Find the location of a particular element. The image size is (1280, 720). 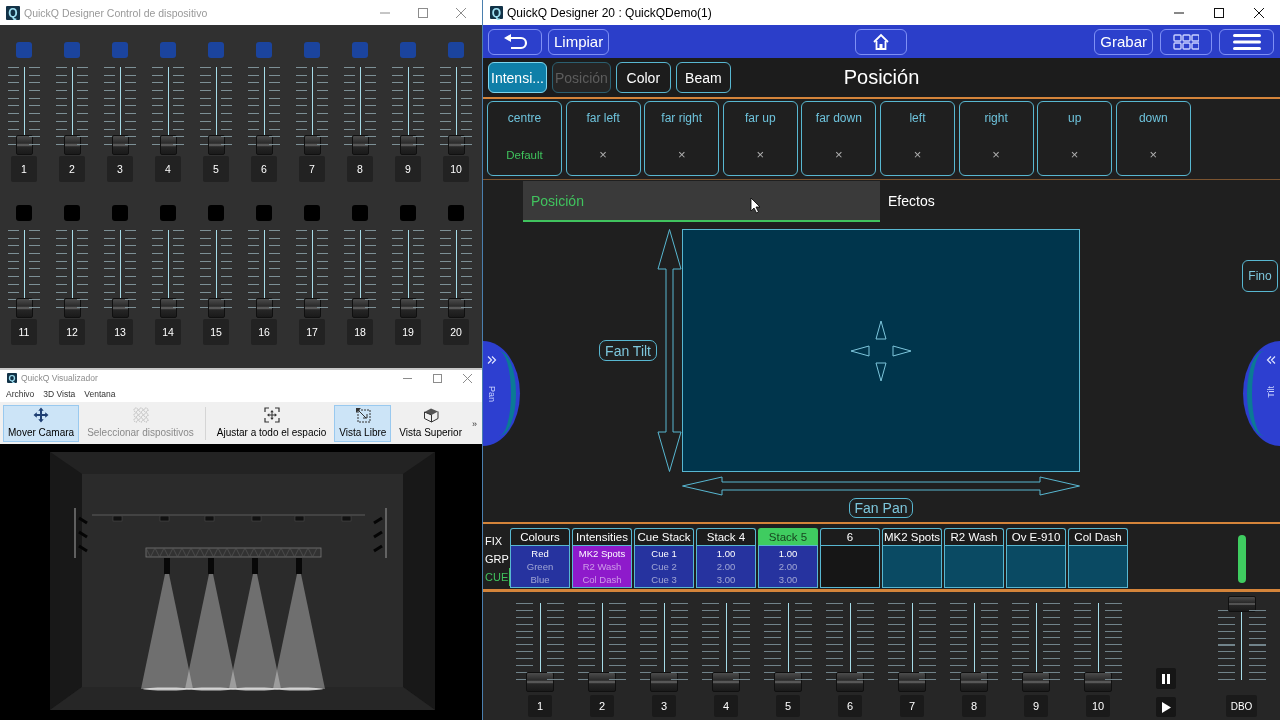

toolbar-button: Grabar is located at coordinates (1123, 41).